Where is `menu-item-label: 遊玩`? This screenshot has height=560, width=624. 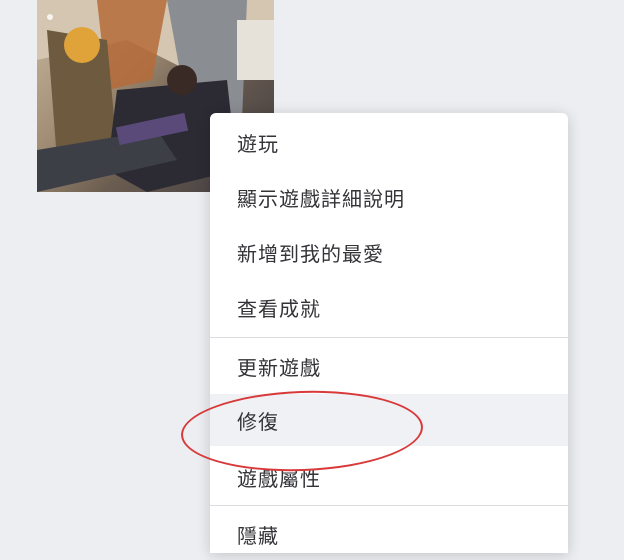
menu-item-label: 遊玩 is located at coordinates (258, 143).